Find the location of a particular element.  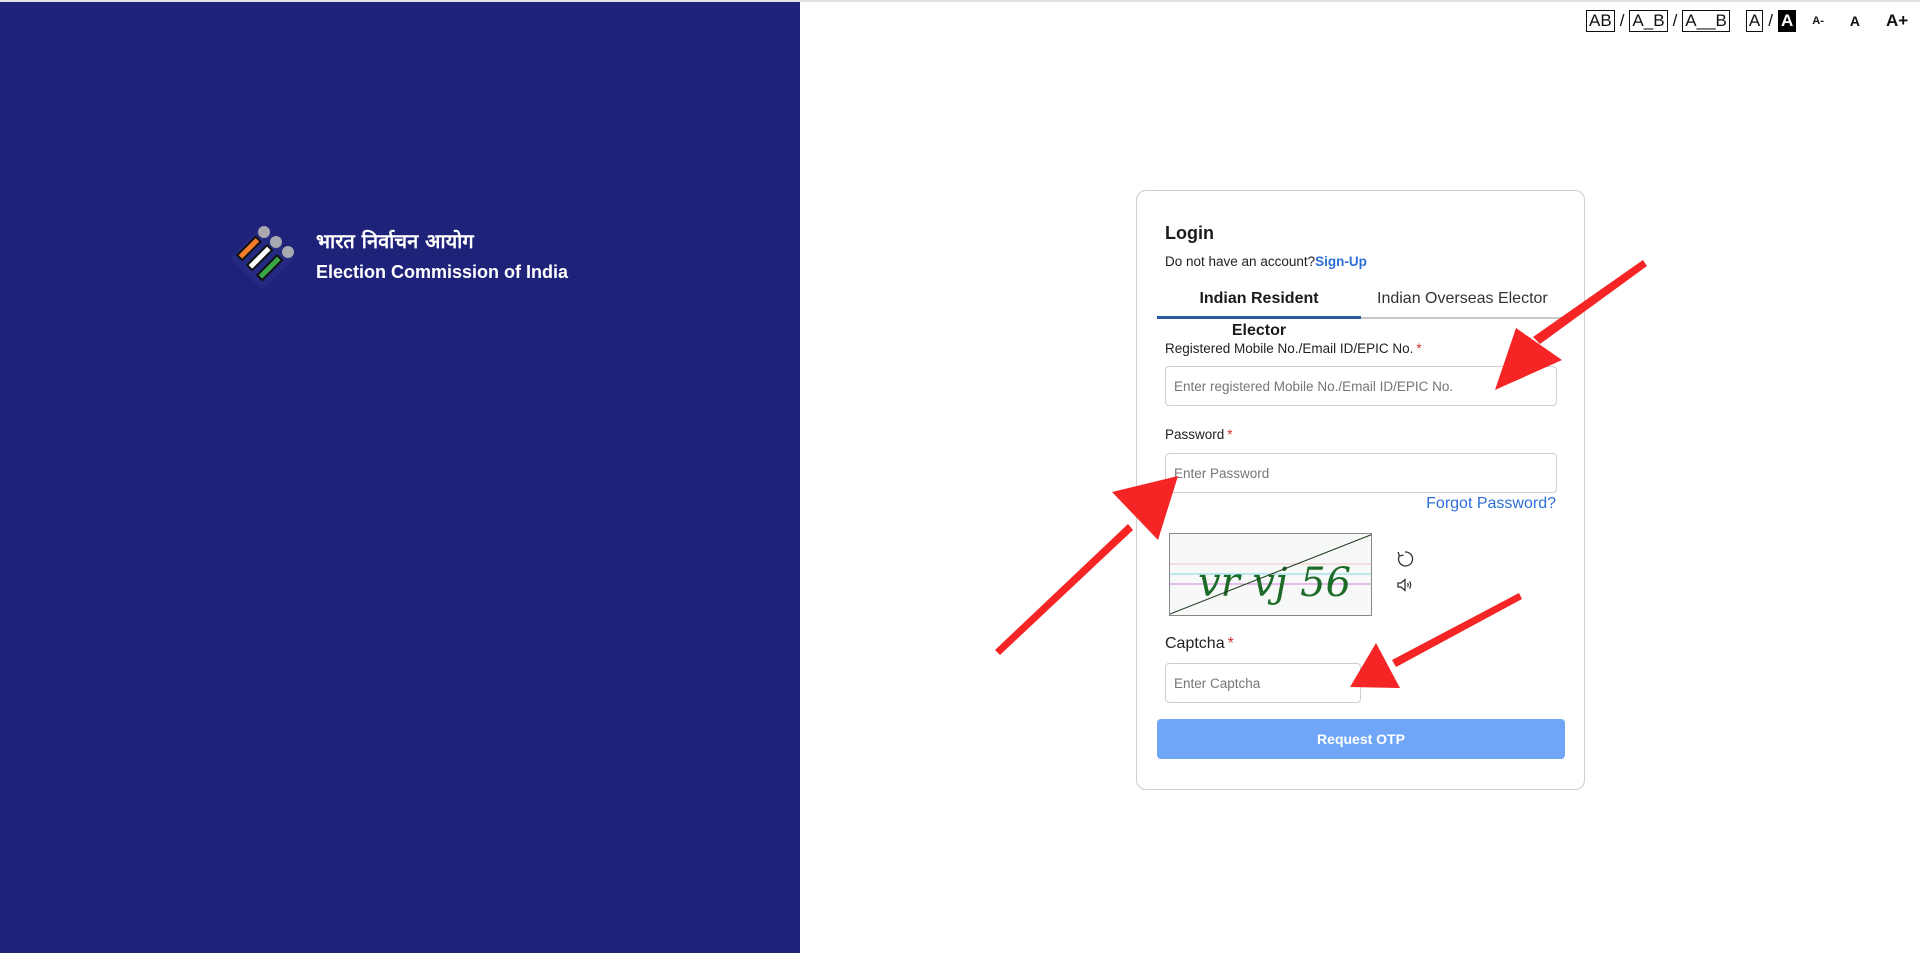

font-increase-button: A+ is located at coordinates (1897, 21).